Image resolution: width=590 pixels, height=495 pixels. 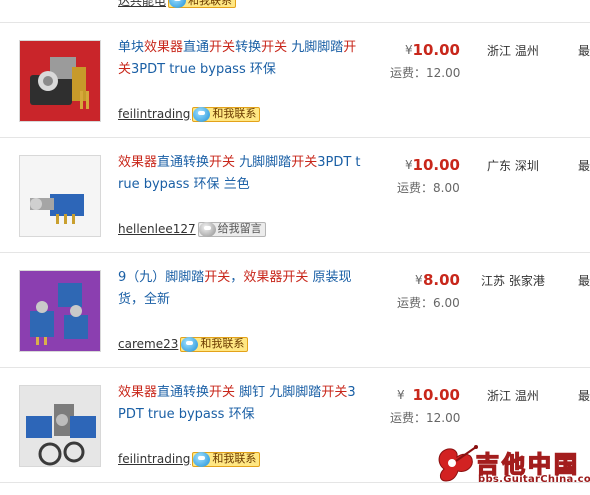 What do you see at coordinates (148, 344) in the screenshot?
I see `seller-link: careme23` at bounding box center [148, 344].